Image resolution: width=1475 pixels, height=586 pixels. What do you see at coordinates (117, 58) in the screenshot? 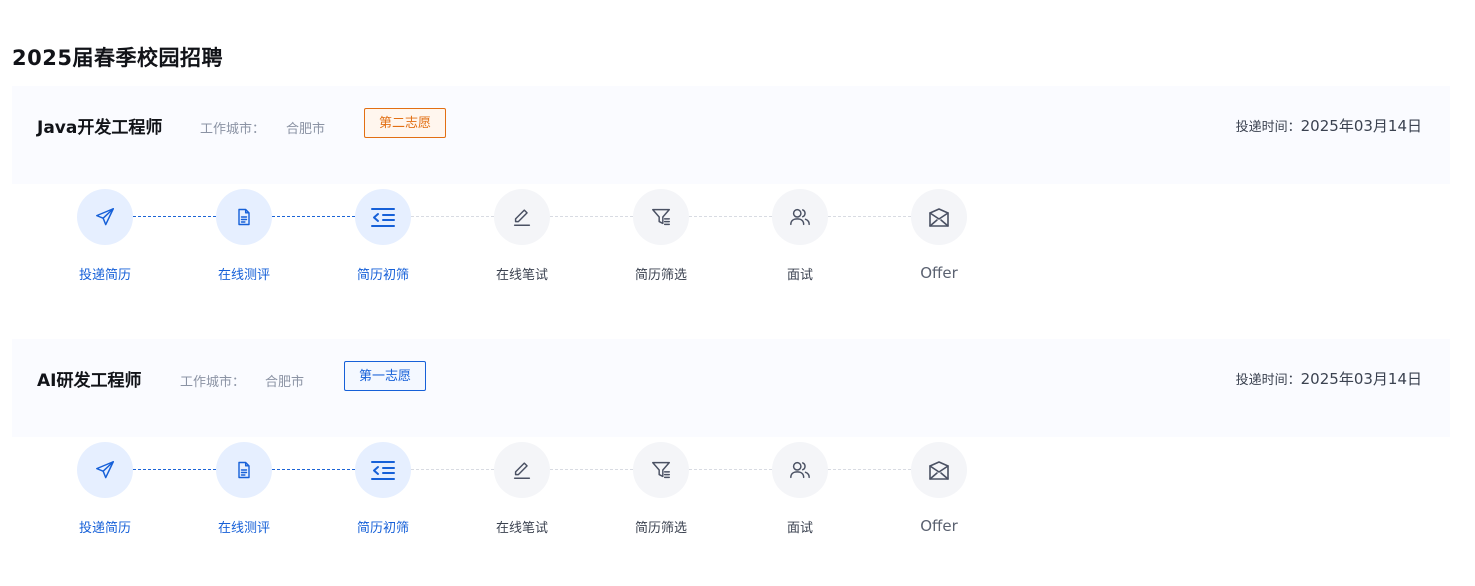
I see `page-title: 2025届春季校园招聘` at bounding box center [117, 58].